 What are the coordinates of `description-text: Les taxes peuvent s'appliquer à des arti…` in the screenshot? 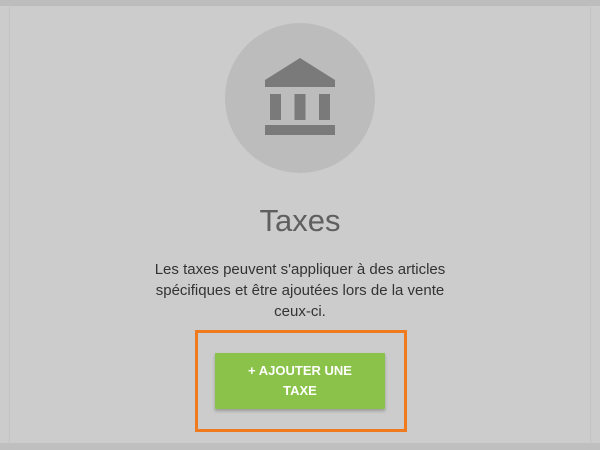 It's located at (300, 290).